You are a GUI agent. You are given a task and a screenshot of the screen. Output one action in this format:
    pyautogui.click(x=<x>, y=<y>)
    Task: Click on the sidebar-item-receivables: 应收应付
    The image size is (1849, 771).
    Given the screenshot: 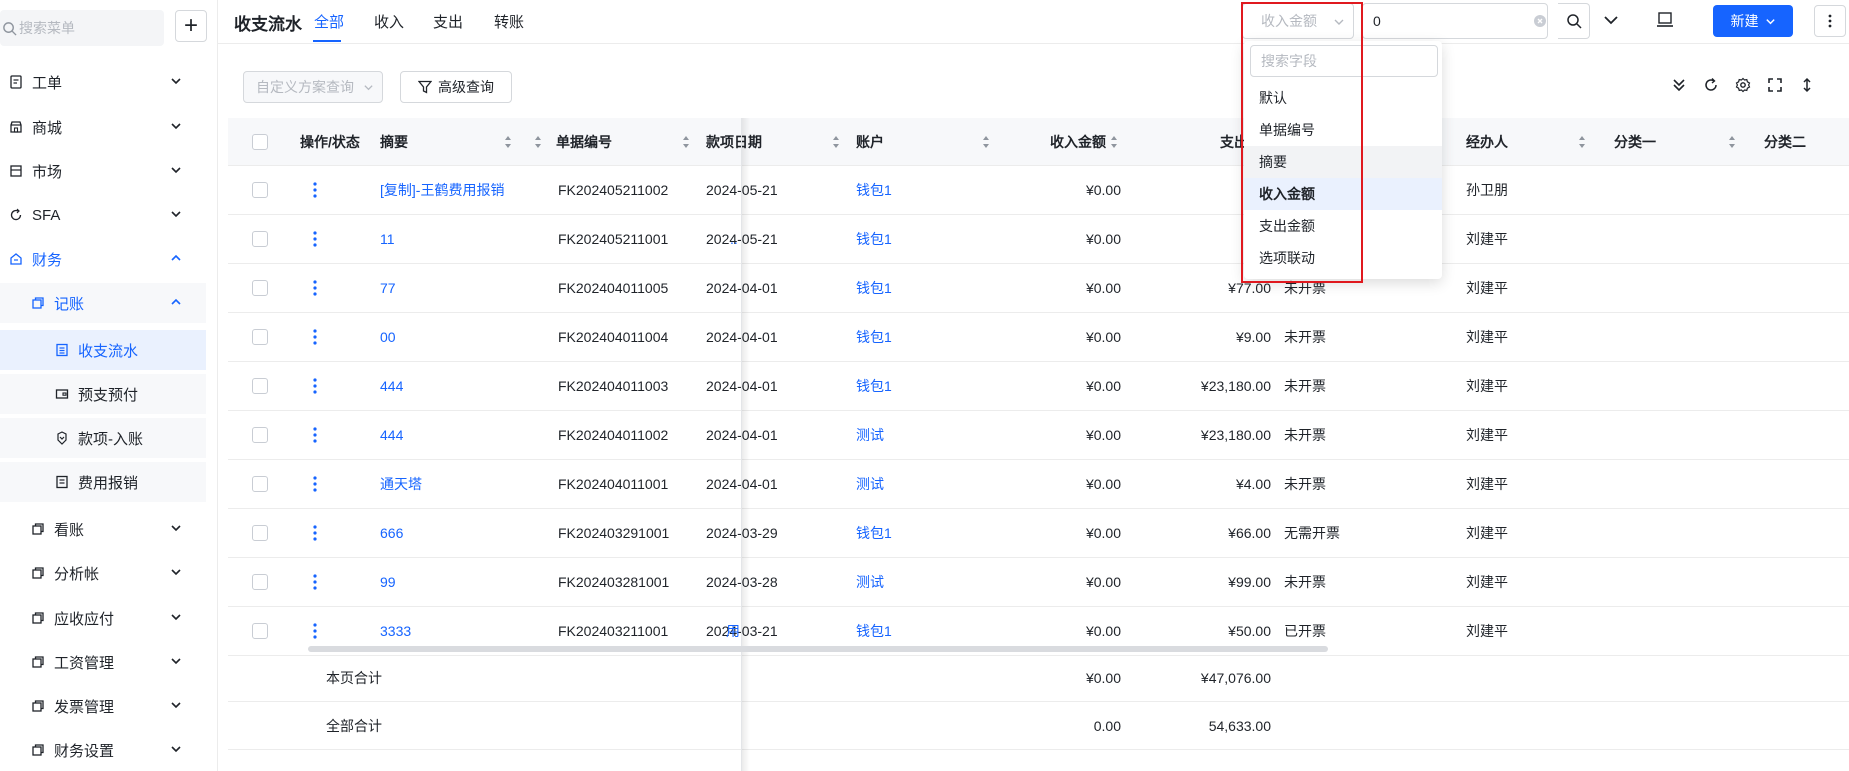 What is the action you would take?
    pyautogui.click(x=103, y=618)
    